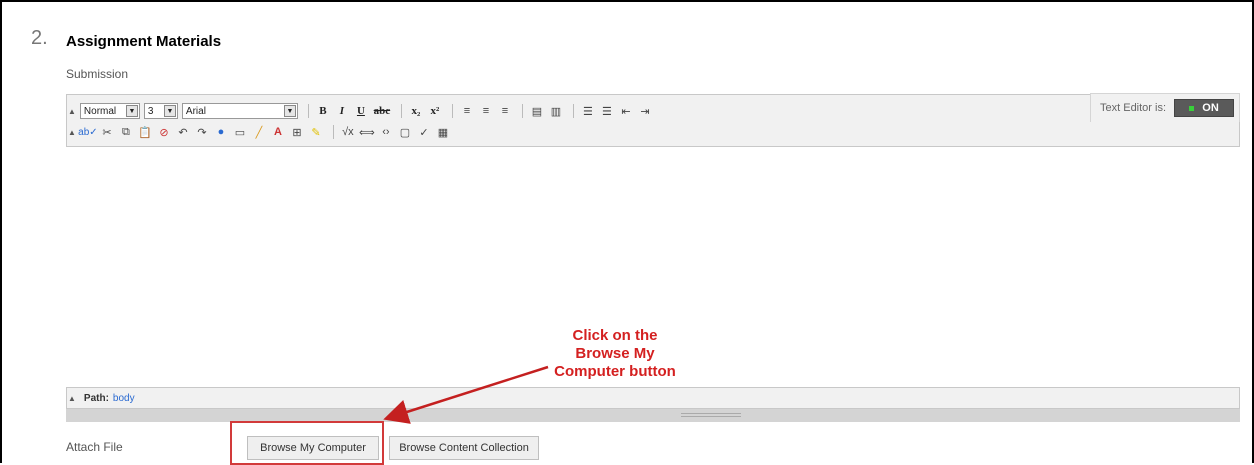 This screenshot has width=1254, height=465. Describe the element at coordinates (466, 394) in the screenshot. I see `annotation-arrow-icon` at that location.